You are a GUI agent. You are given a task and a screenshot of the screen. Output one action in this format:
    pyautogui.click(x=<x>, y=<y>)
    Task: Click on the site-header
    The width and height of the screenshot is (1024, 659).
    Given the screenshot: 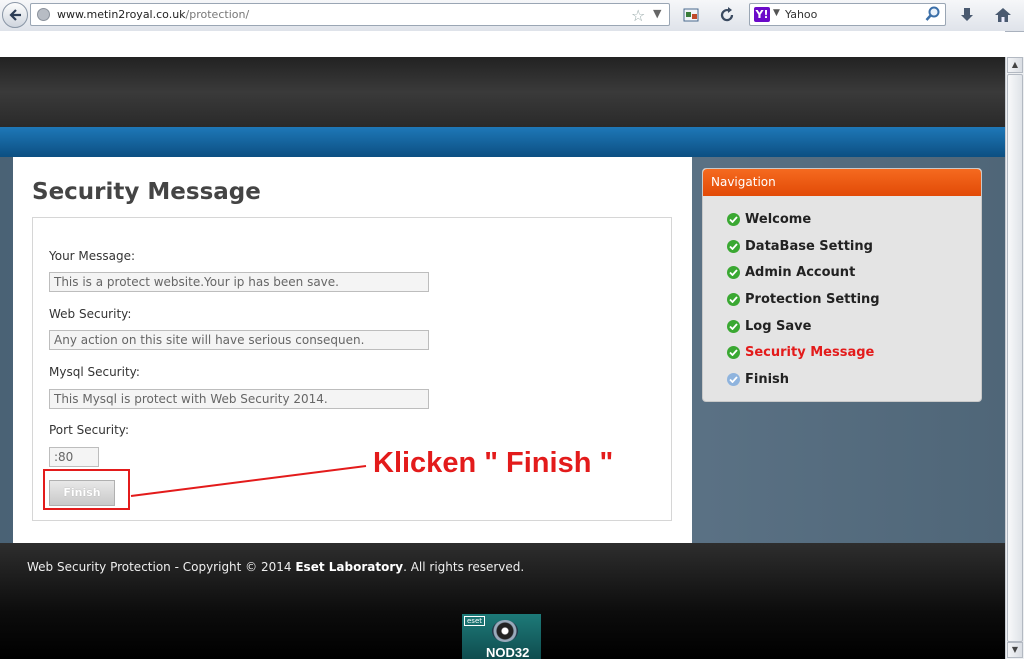 What is the action you would take?
    pyautogui.click(x=502, y=92)
    